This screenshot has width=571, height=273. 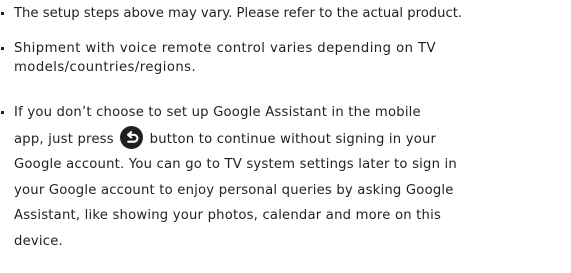 What do you see at coordinates (105, 67) in the screenshot?
I see `note-text-line: models/countries/regions.` at bounding box center [105, 67].